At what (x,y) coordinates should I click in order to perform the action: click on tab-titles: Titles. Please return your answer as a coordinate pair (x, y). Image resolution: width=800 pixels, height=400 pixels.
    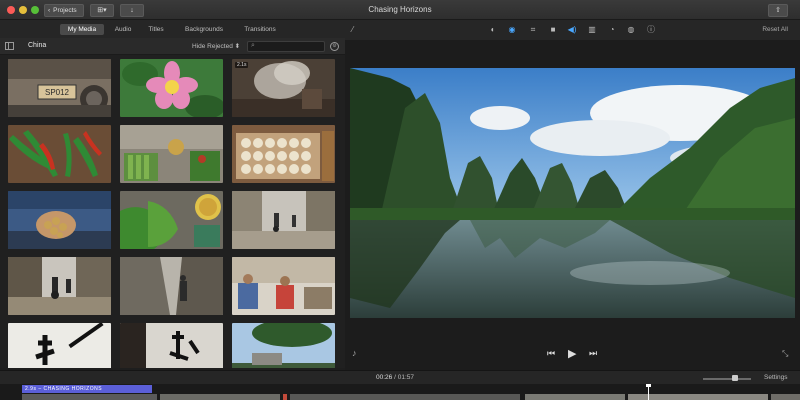
    Looking at the image, I should click on (156, 29).